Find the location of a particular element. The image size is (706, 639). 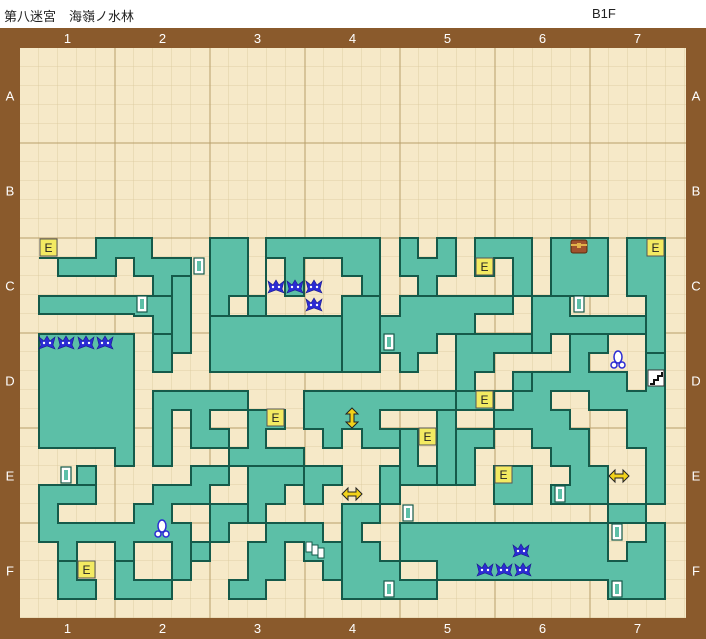

map-header: 第八迷宮 海嶺ノ水林 B1F is located at coordinates (353, 14).